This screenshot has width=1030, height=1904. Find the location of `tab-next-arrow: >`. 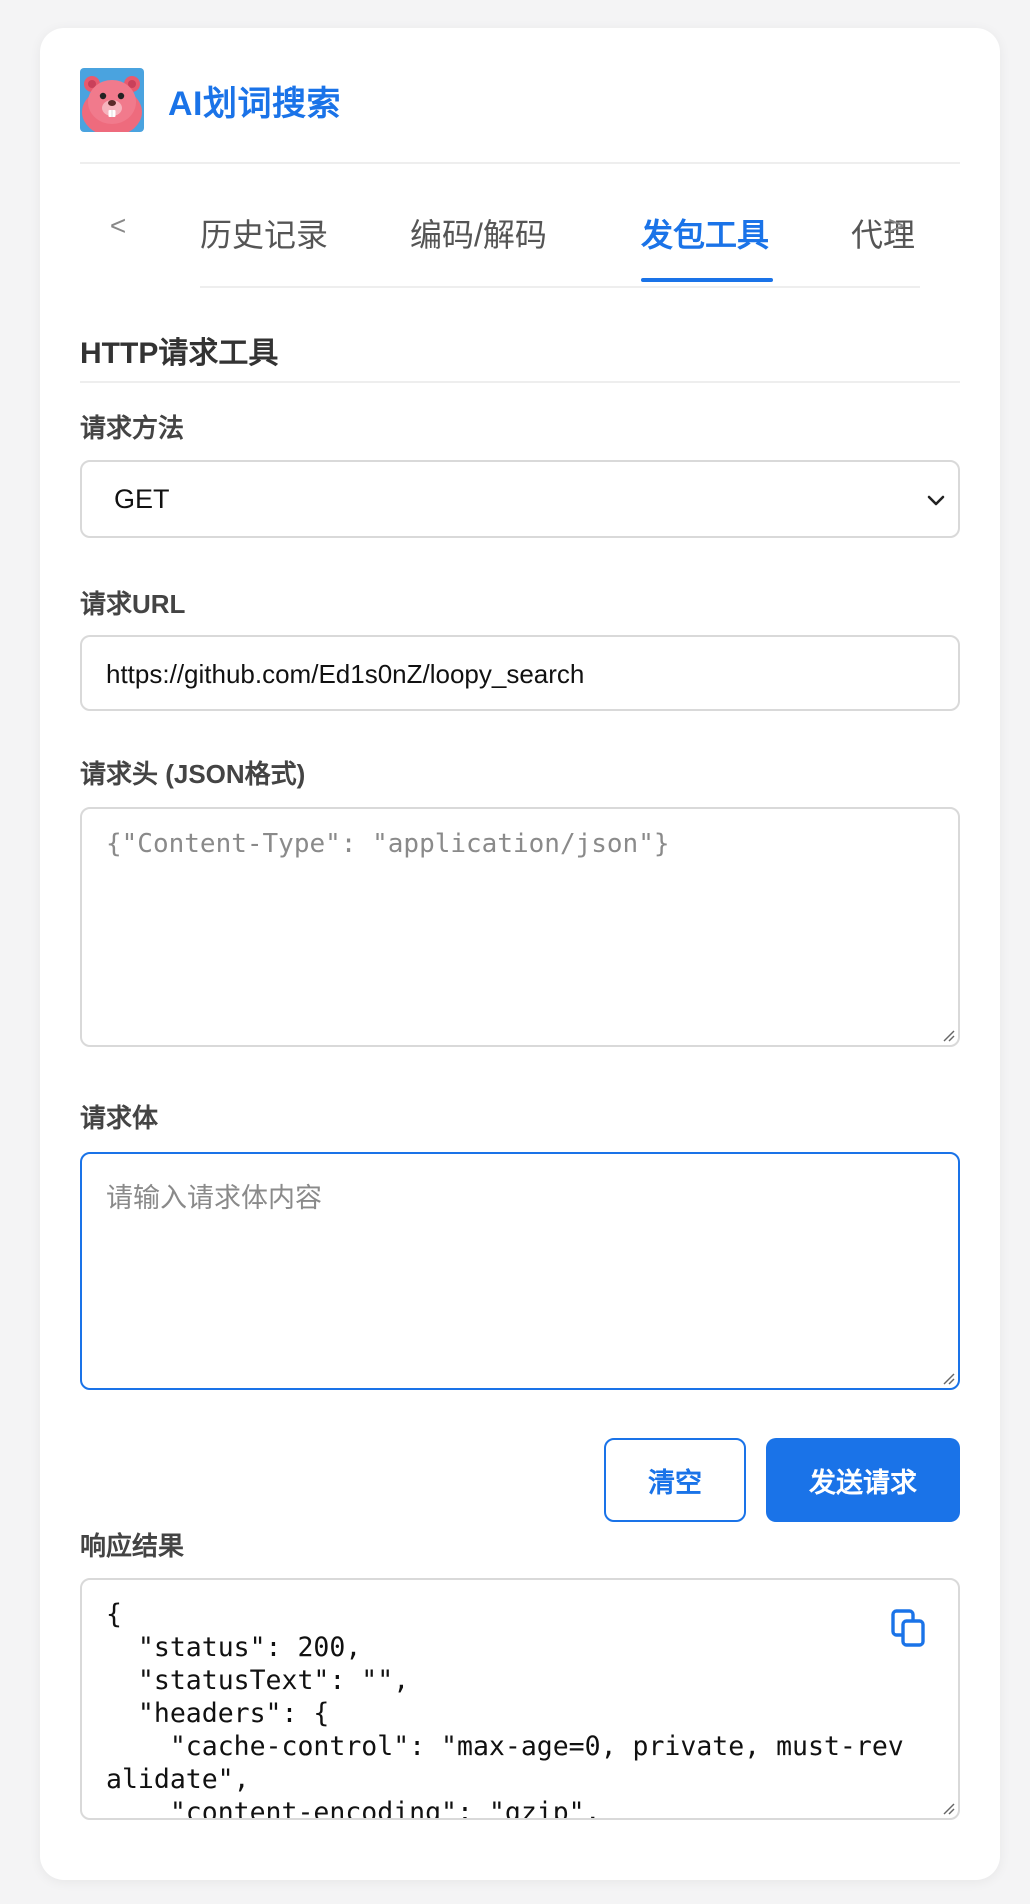

tab-next-arrow: > is located at coordinates (896, 226).